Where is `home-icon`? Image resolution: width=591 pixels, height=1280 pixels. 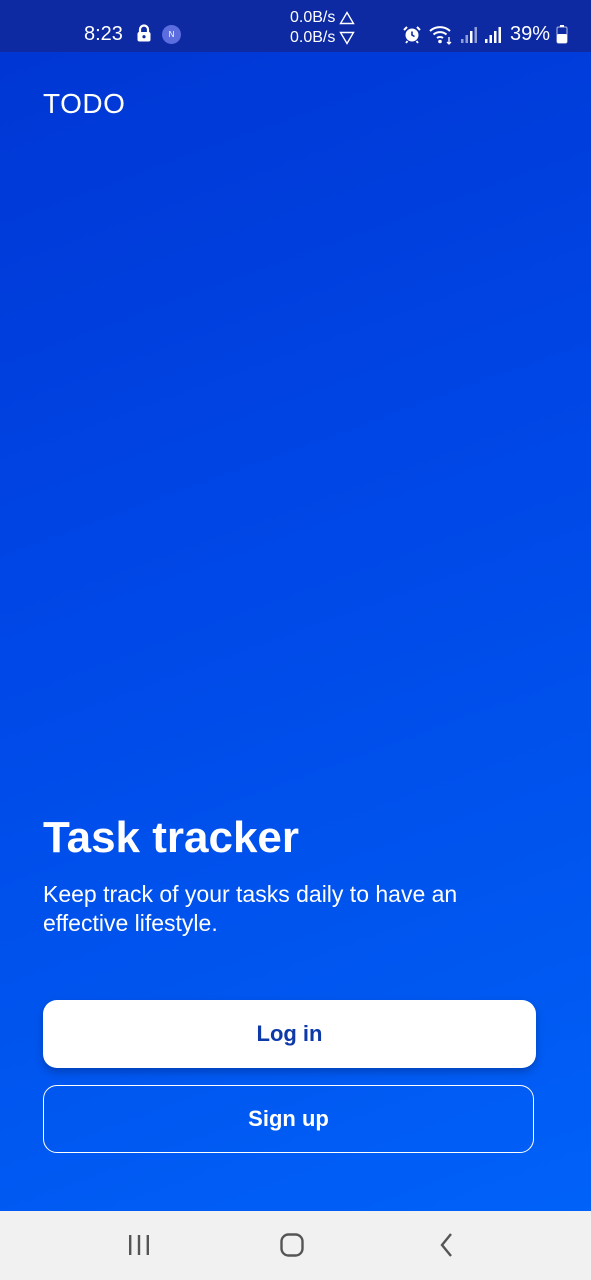
home-icon is located at coordinates (292, 1245).